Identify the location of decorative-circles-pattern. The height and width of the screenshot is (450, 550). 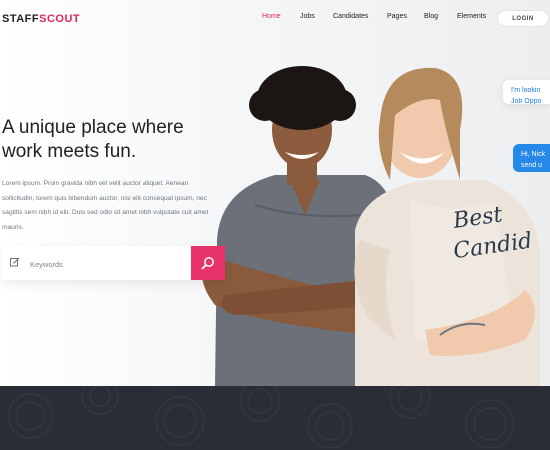
(261, 417).